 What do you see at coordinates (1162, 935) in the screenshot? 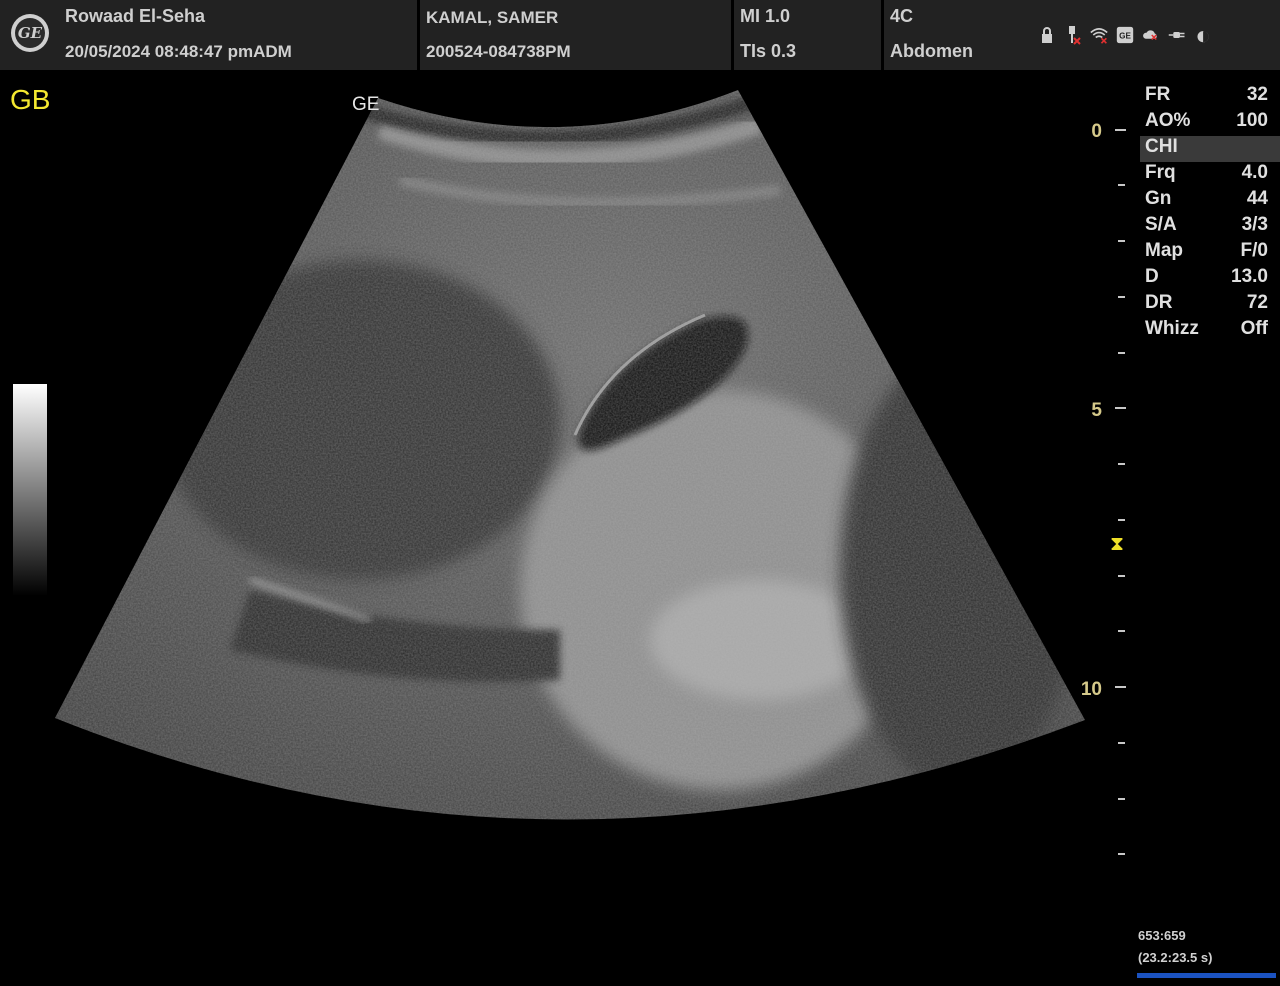
I see `cine-frame-counter: 653:659` at bounding box center [1162, 935].